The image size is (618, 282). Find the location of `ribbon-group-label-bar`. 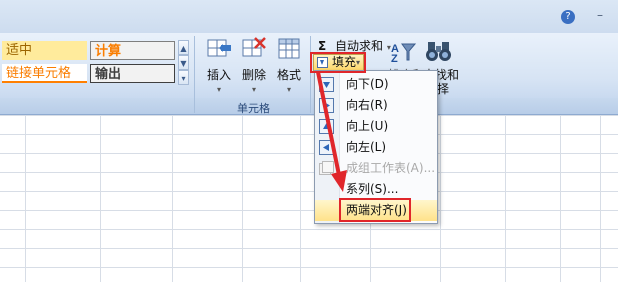

ribbon-group-label-bar is located at coordinates (309, 106).